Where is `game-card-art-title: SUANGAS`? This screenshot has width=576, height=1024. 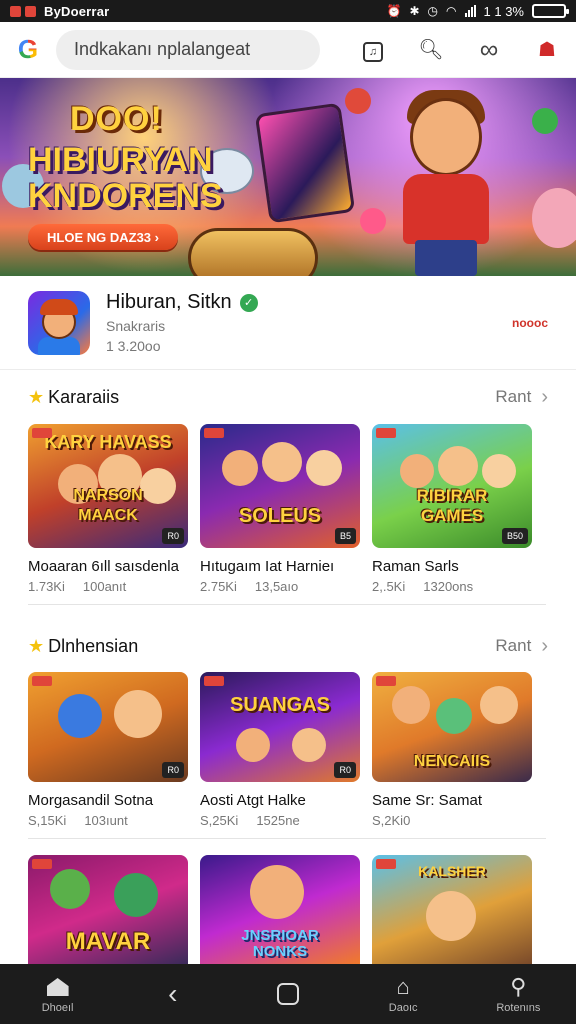 game-card-art-title: SUANGAS is located at coordinates (279, 705).